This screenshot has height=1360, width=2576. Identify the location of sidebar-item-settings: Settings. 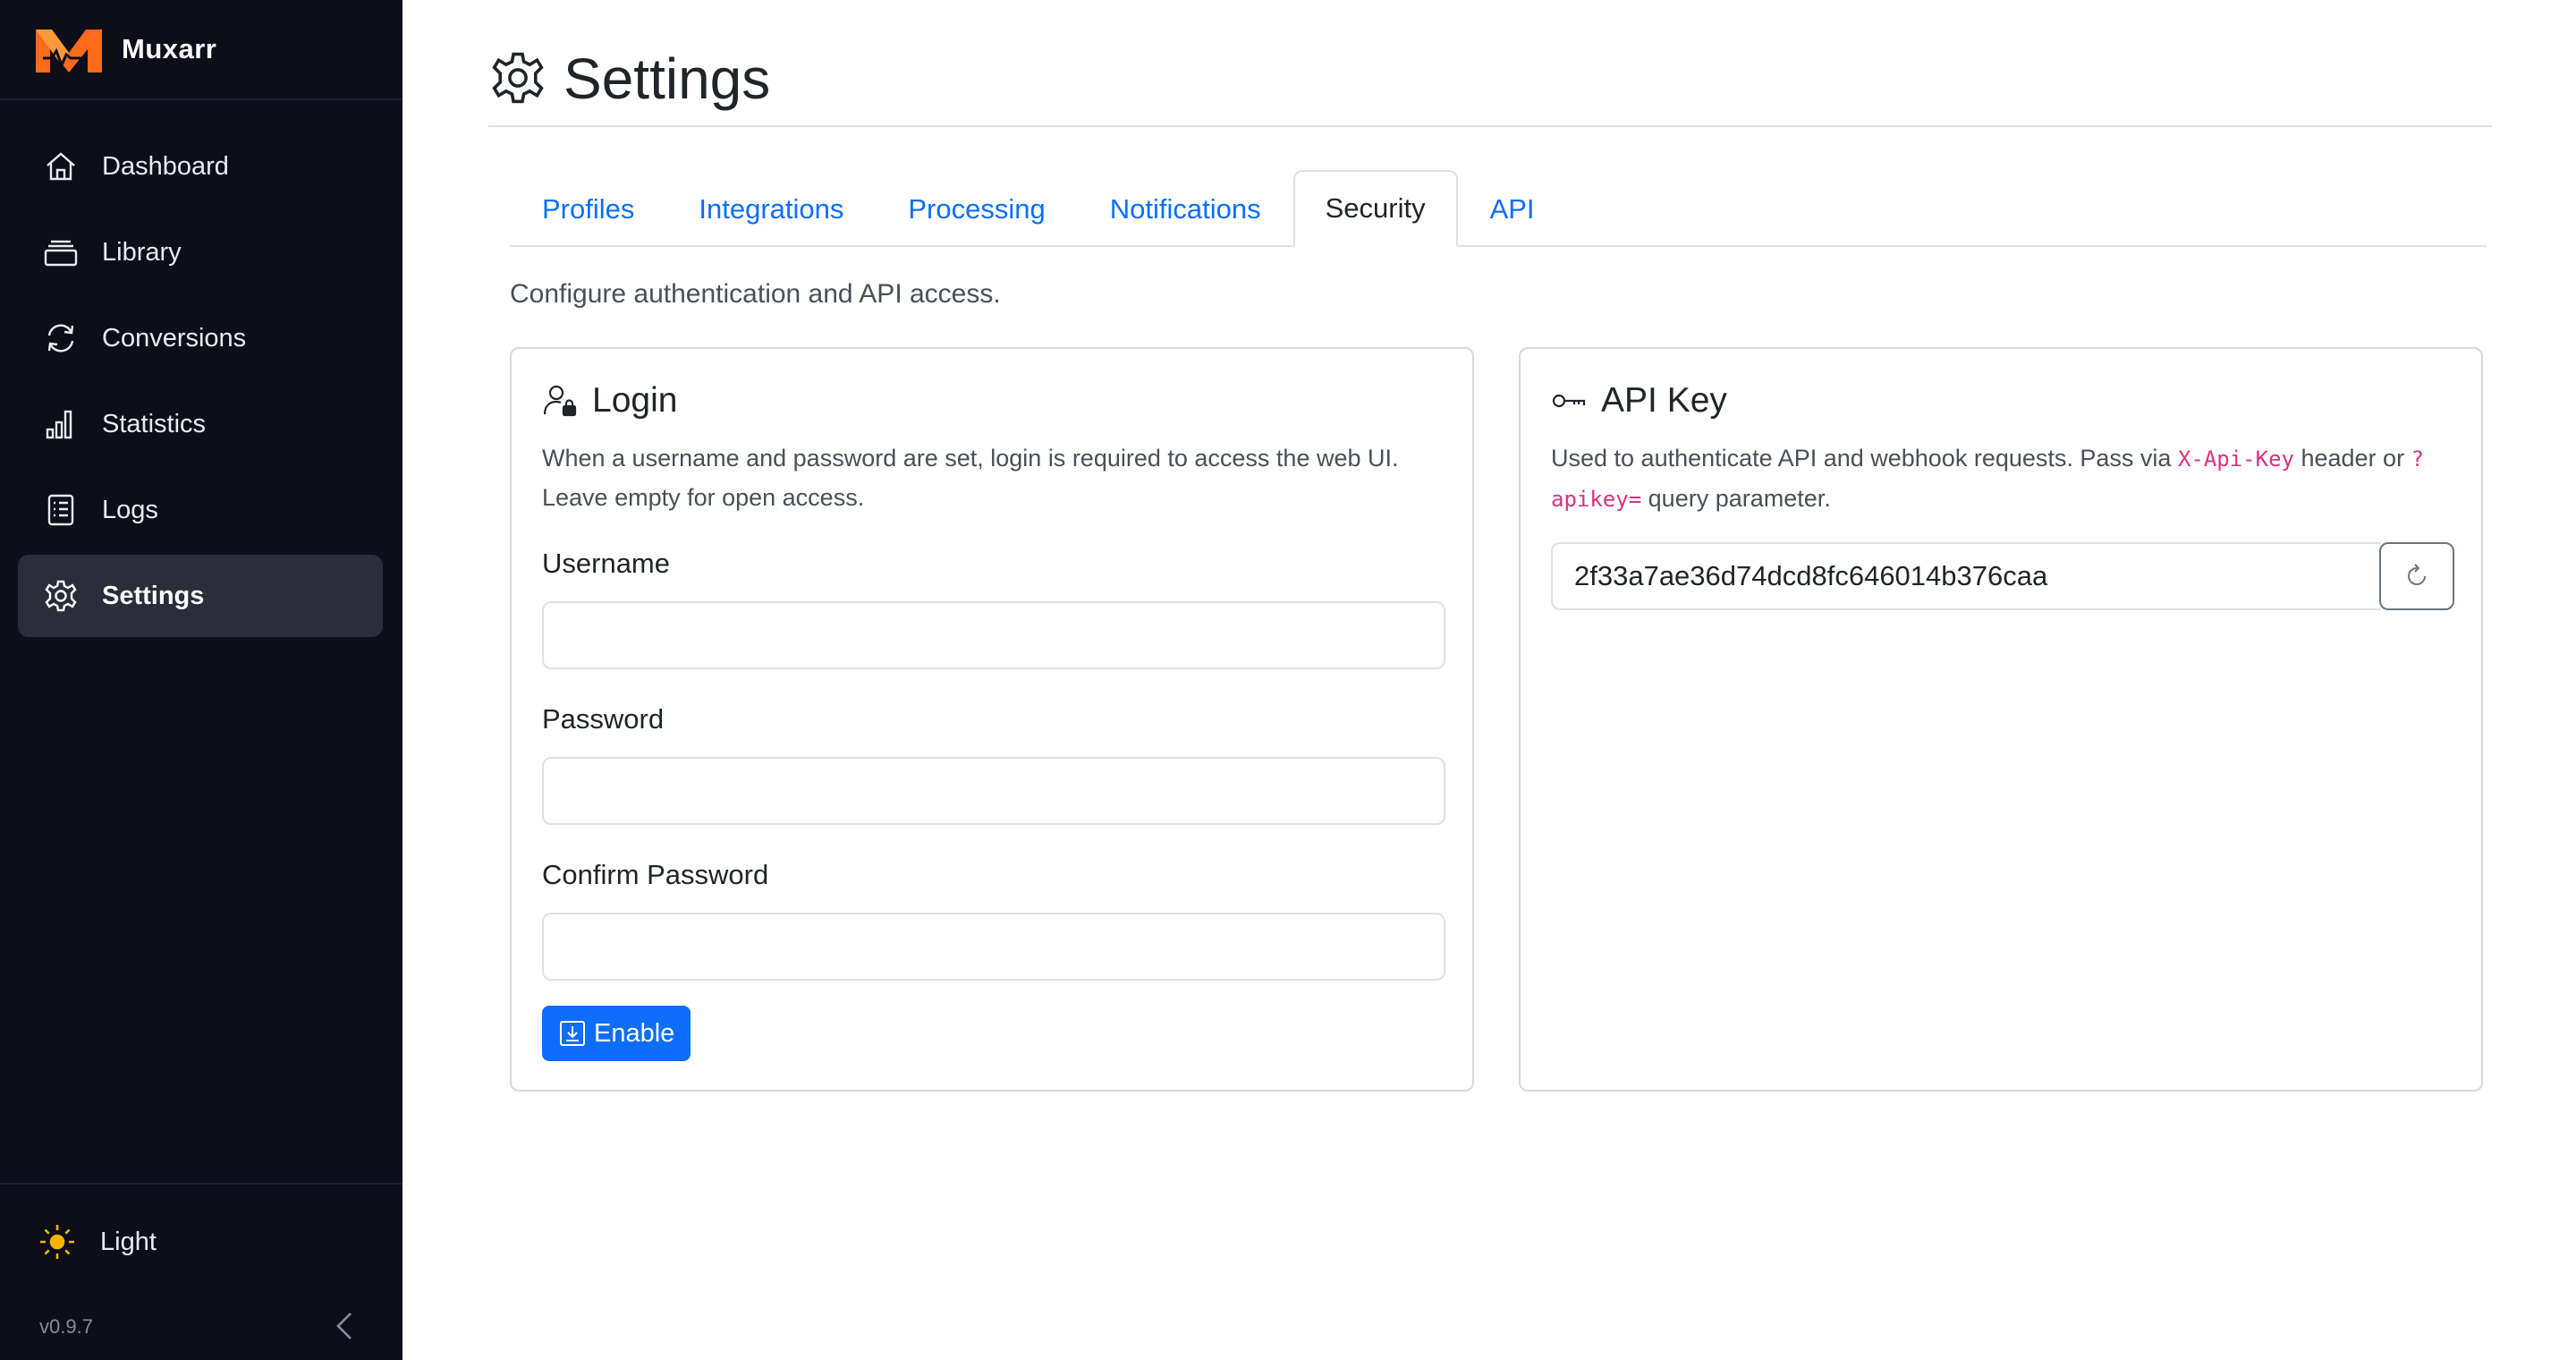
(200, 596).